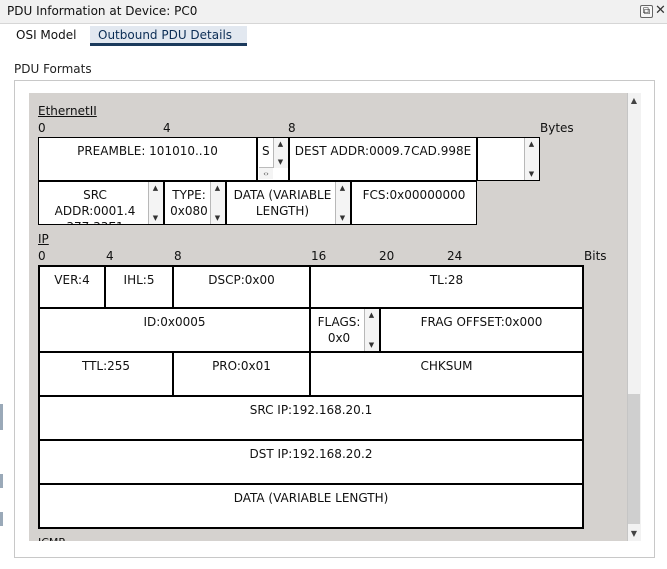  I want to click on field-ethernet-data: DATA (VARIABLE LENGTH) ▲ ▼, so click(288, 203).